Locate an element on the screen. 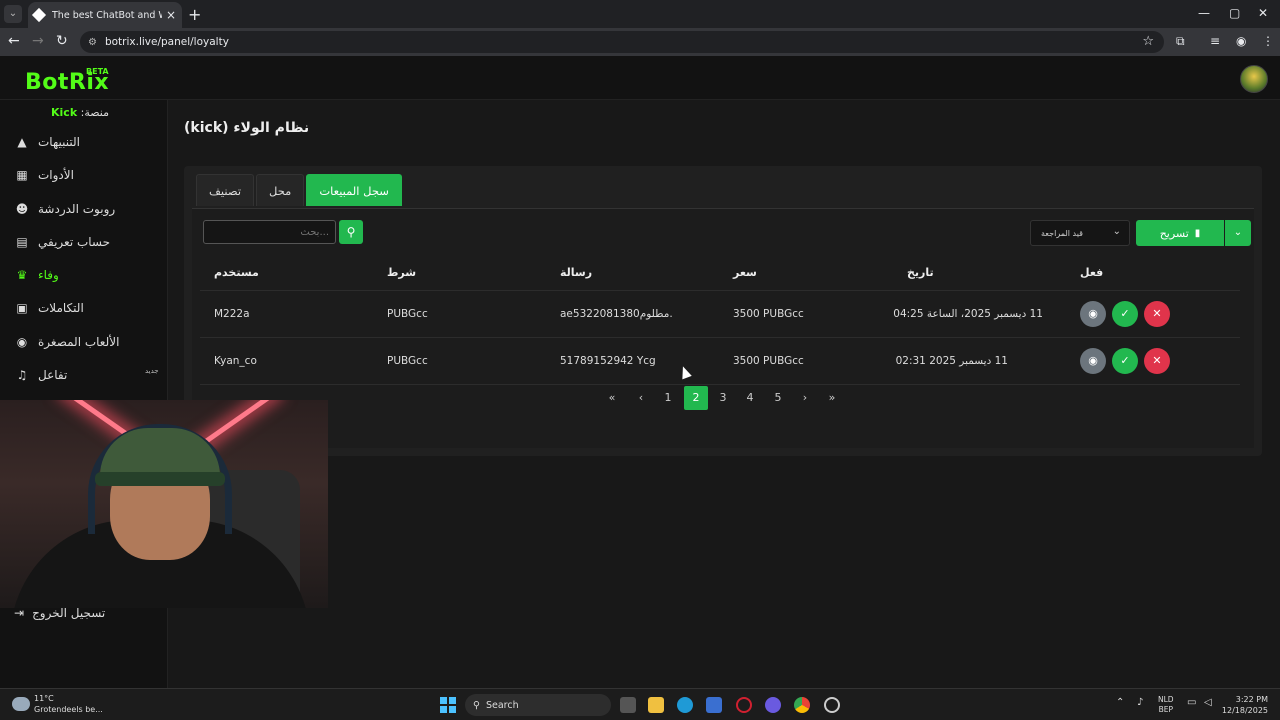  taskbar-search: ⚲ Search is located at coordinates (538, 705).